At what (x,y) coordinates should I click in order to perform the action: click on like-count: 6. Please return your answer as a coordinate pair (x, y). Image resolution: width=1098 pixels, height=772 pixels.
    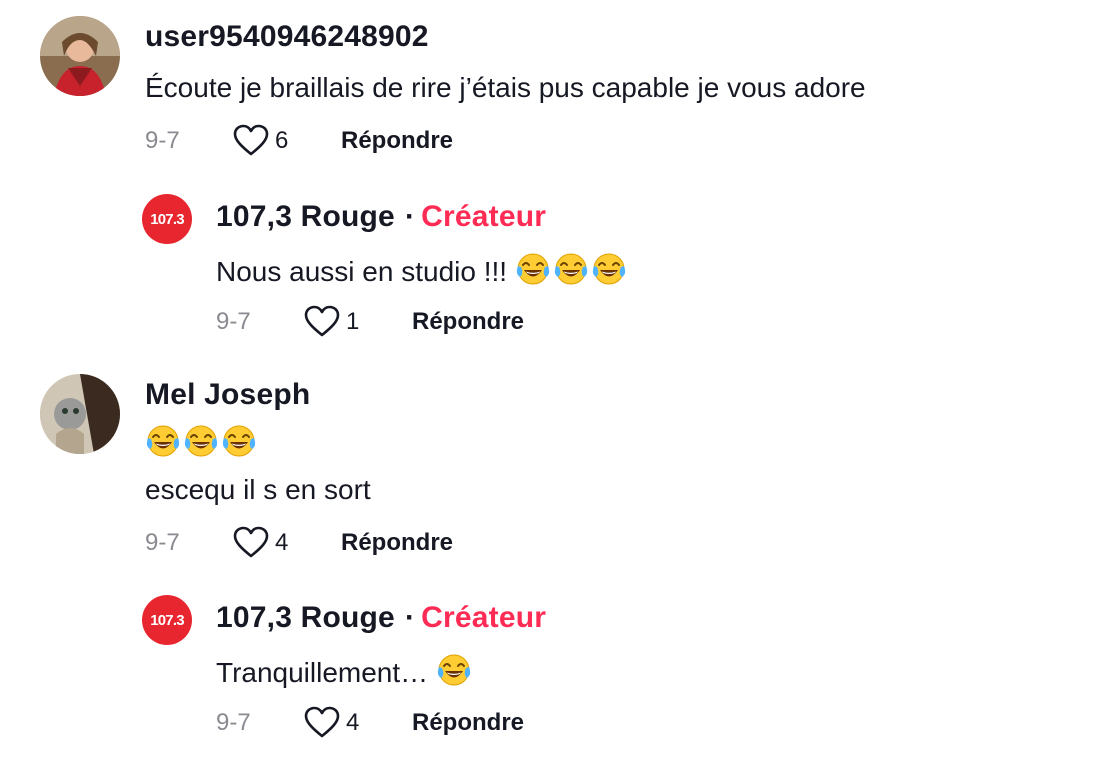
    Looking at the image, I should click on (282, 140).